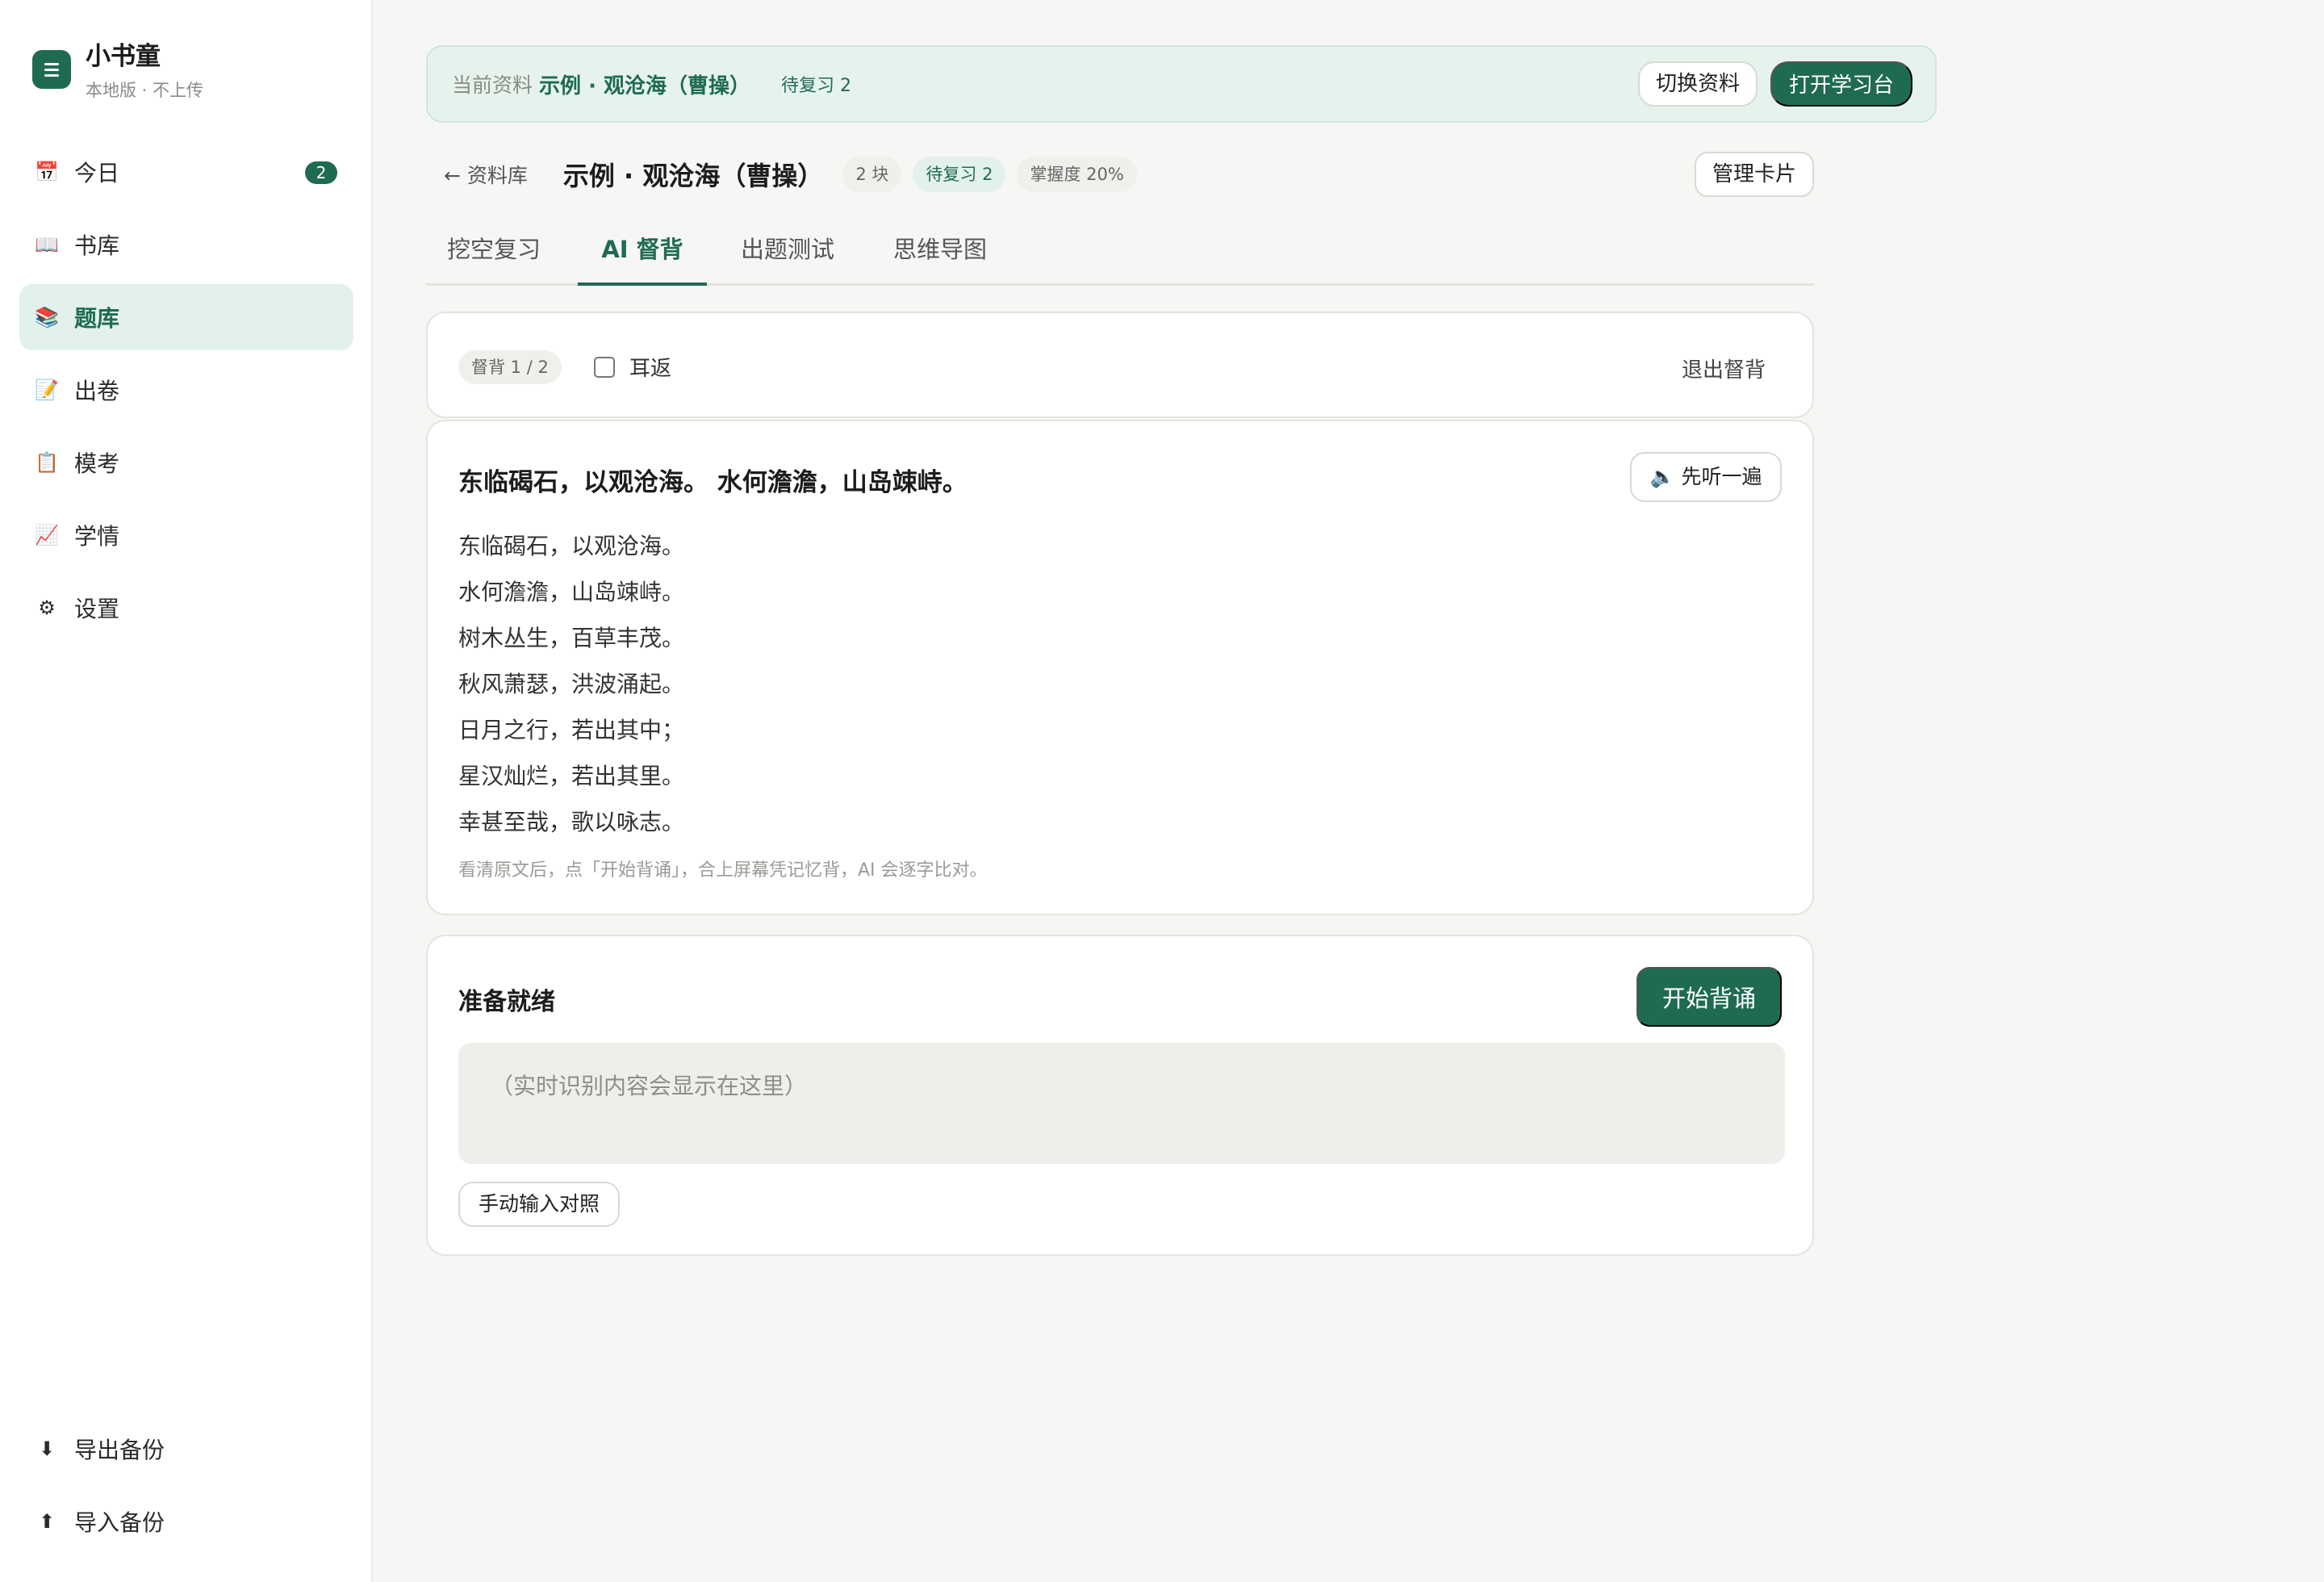  Describe the element at coordinates (960, 174) in the screenshot. I see `due-badge: 待复习 2` at that location.